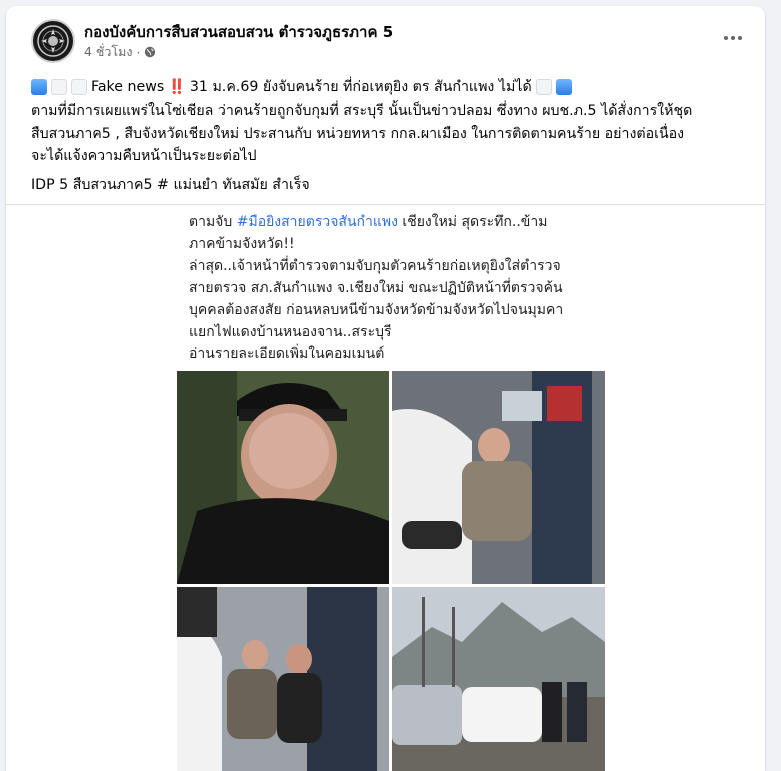 This screenshot has height=771, width=781. What do you see at coordinates (317, 222) in the screenshot?
I see `caption-hashtag: #มือยิงสายตรวจสันกำแพง` at bounding box center [317, 222].